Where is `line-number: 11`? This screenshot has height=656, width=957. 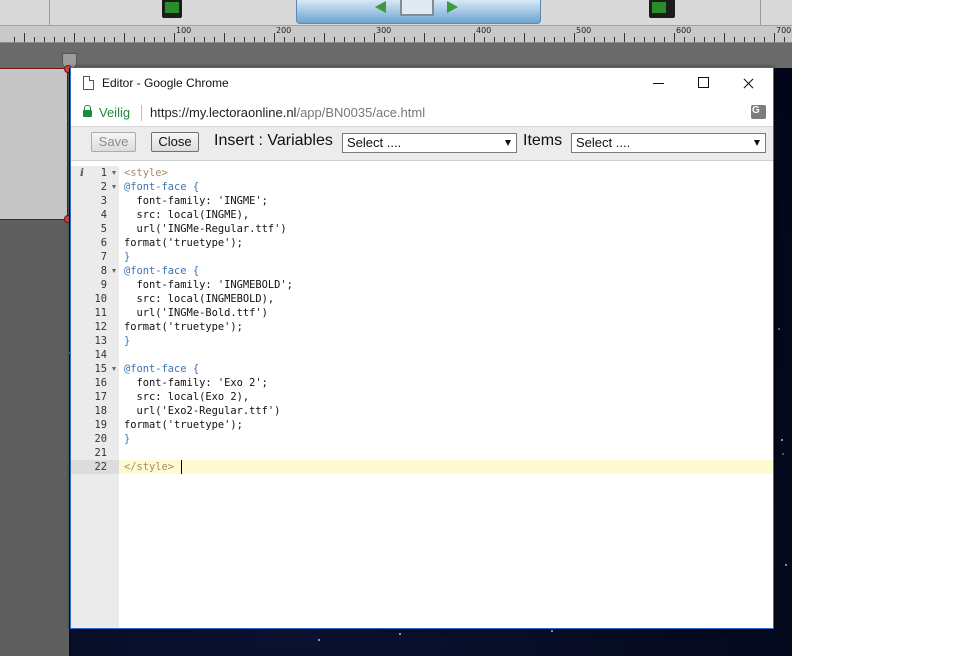
line-number: 11 is located at coordinates (100, 313).